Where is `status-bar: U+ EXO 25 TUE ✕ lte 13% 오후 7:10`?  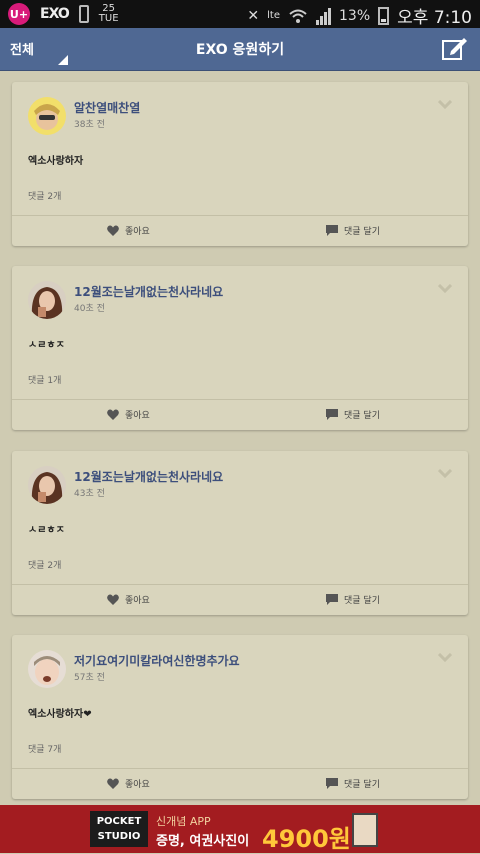
status-bar: U+ EXO 25 TUE ✕ lte 13% 오후 7:10 is located at coordinates (240, 14).